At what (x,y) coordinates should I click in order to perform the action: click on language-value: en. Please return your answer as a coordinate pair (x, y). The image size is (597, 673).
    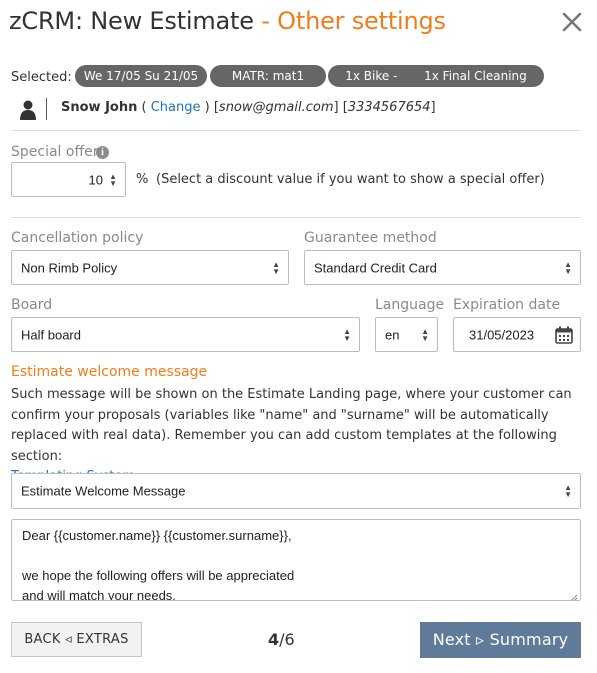
    Looking at the image, I should click on (392, 334).